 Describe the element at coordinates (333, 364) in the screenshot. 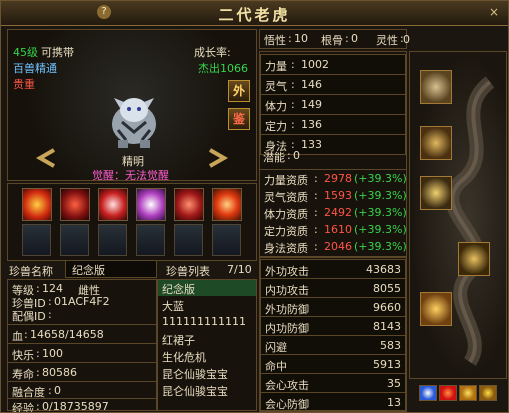

I see `combat-stat-row: 命中 5913` at that location.